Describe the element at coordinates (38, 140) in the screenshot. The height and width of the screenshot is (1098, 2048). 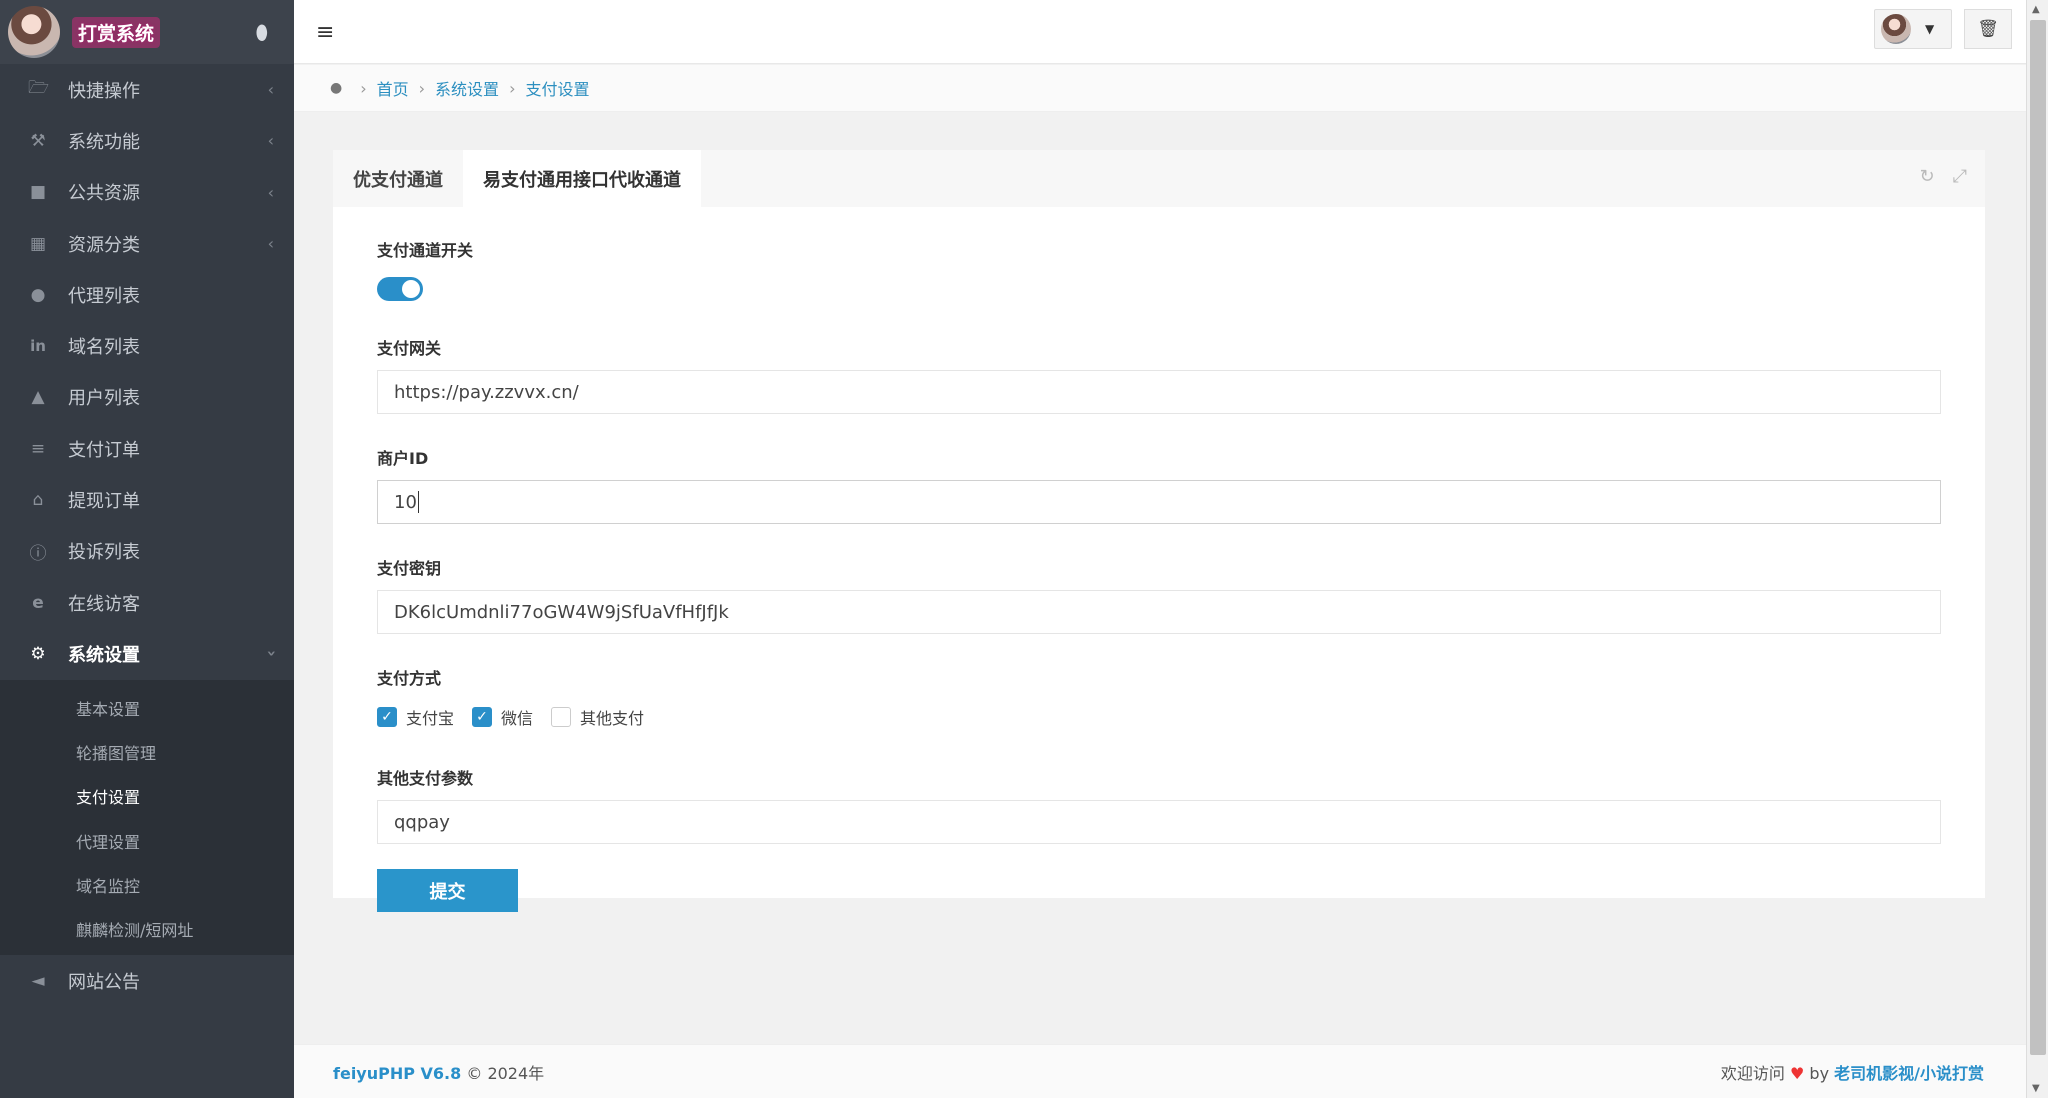
I see `wrench-icon: ⚒` at that location.